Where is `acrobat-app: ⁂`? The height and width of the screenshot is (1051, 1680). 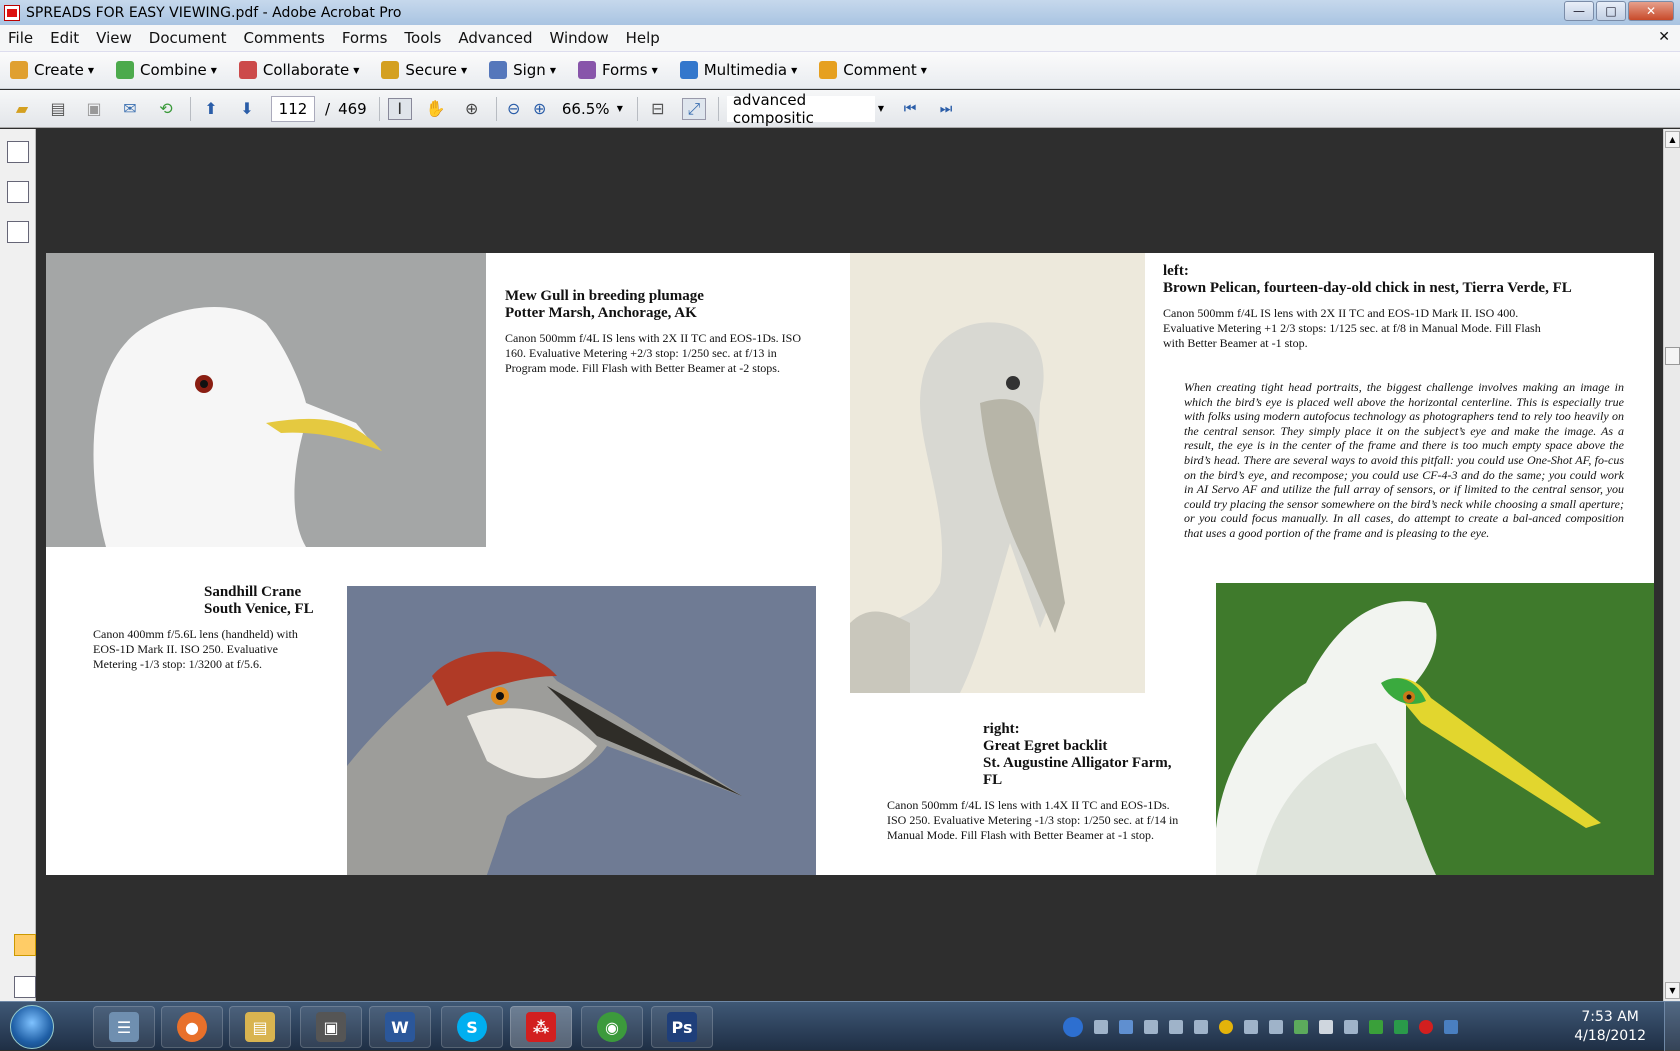 acrobat-app: ⁂ is located at coordinates (541, 1027).